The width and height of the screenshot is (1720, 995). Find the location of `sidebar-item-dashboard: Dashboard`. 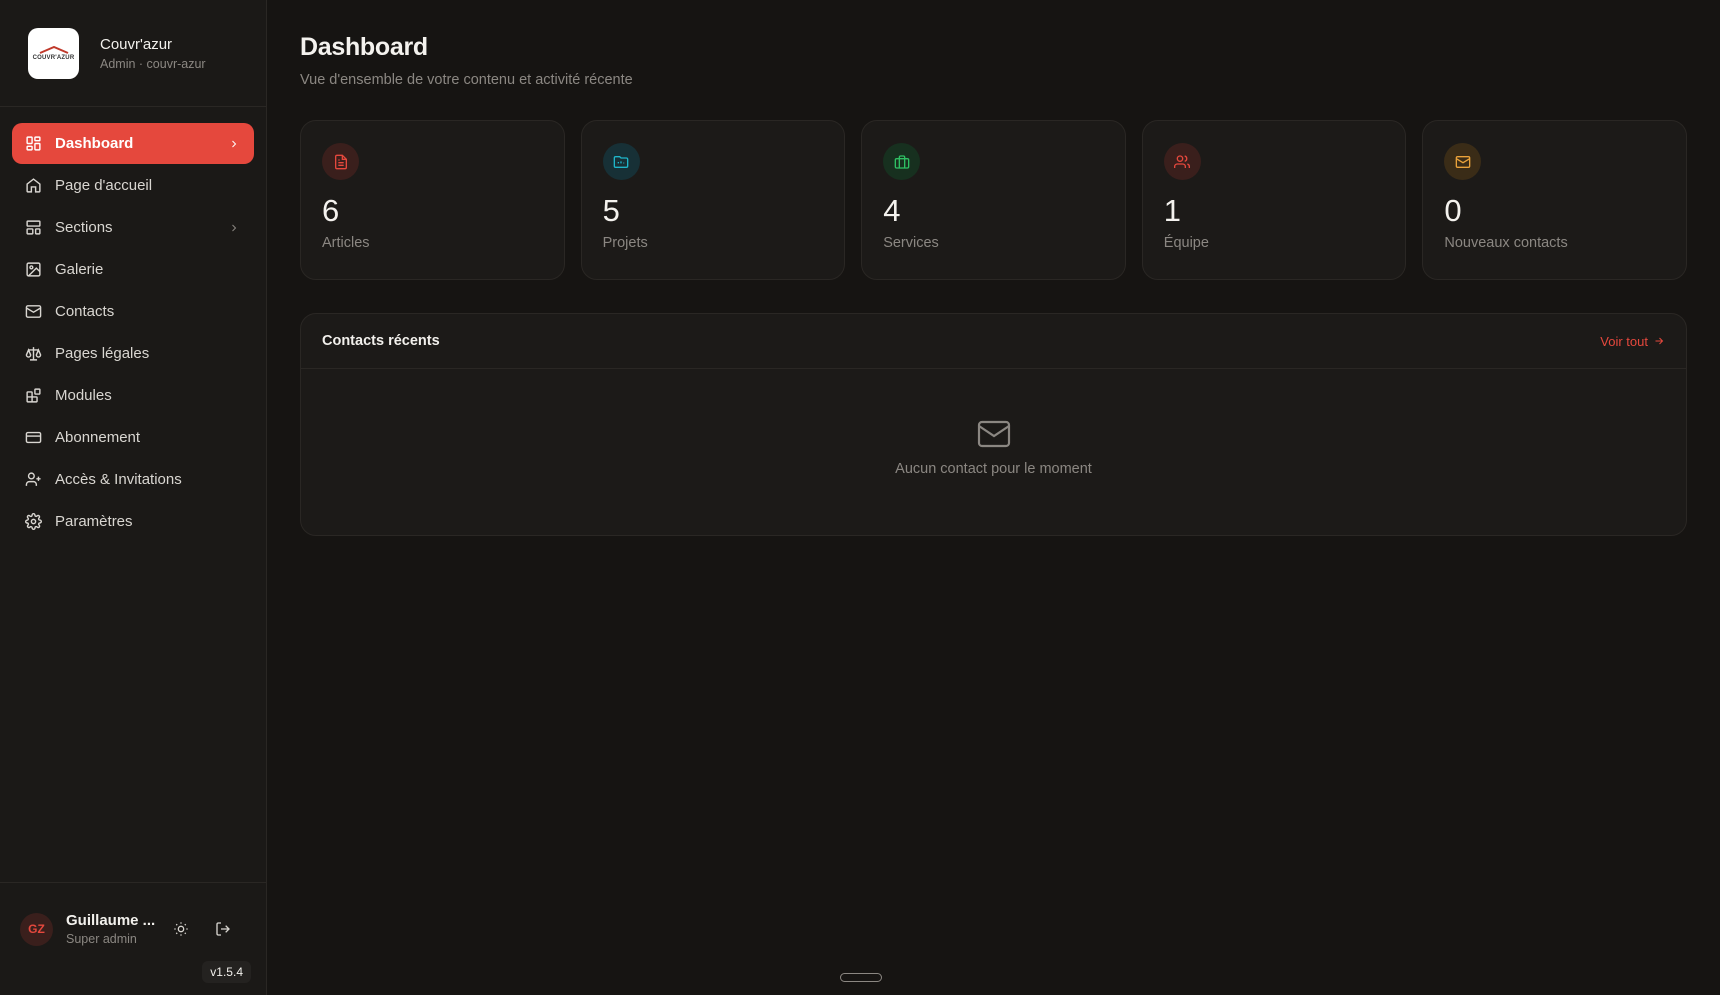

sidebar-item-dashboard: Dashboard is located at coordinates (133, 143).